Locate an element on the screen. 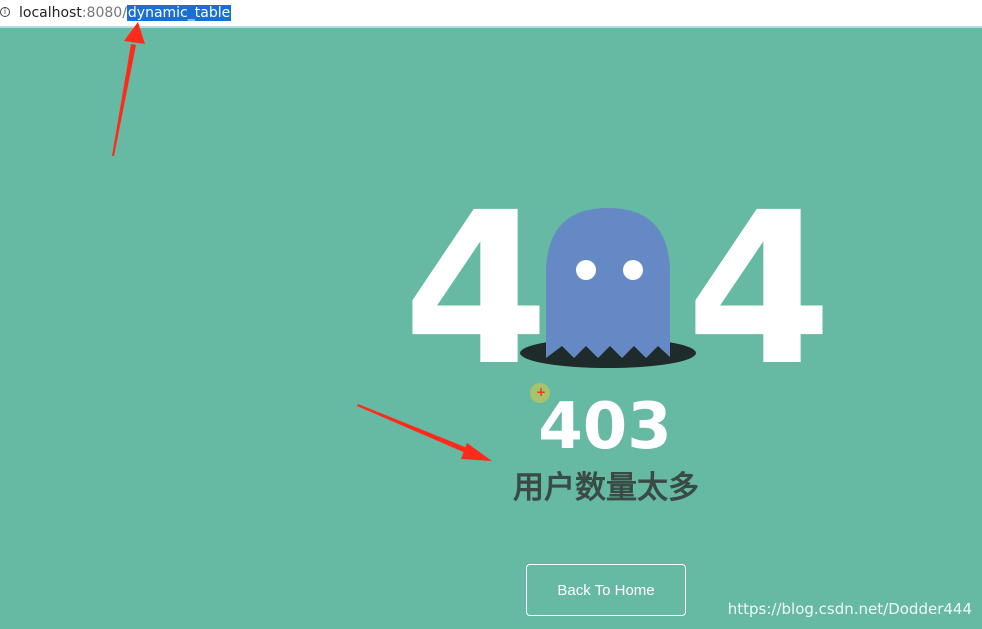 The width and height of the screenshot is (982, 629). address-bar: i localhost:8080/dynamic_table is located at coordinates (491, 14).